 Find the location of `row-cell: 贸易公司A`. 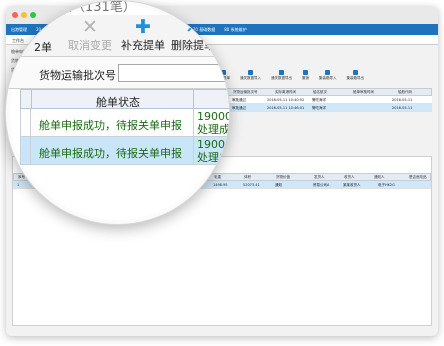

row-cell: 贸易公司A is located at coordinates (321, 185).